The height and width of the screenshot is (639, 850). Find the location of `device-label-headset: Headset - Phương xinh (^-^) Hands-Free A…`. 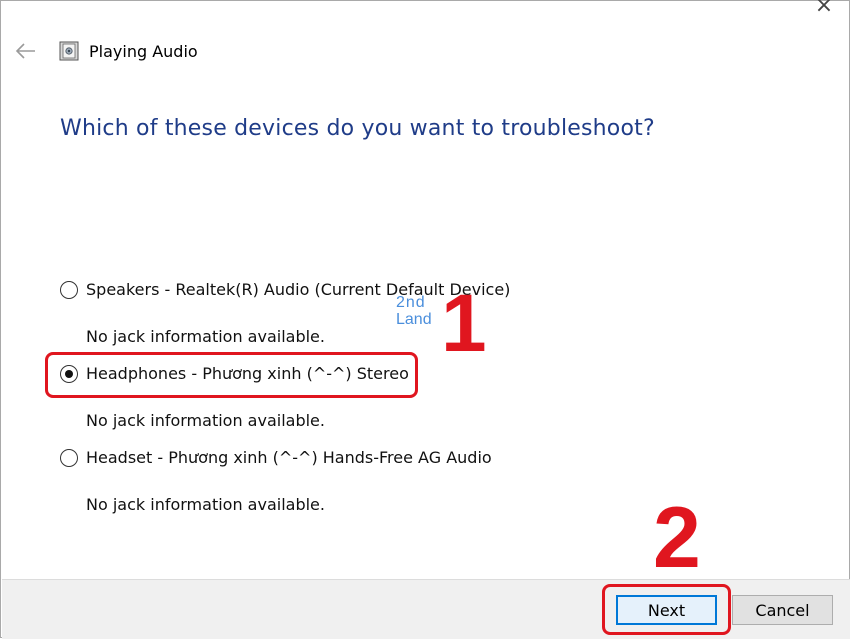

device-label-headset: Headset - Phương xinh (^-^) Hands-Free A… is located at coordinates (289, 457).